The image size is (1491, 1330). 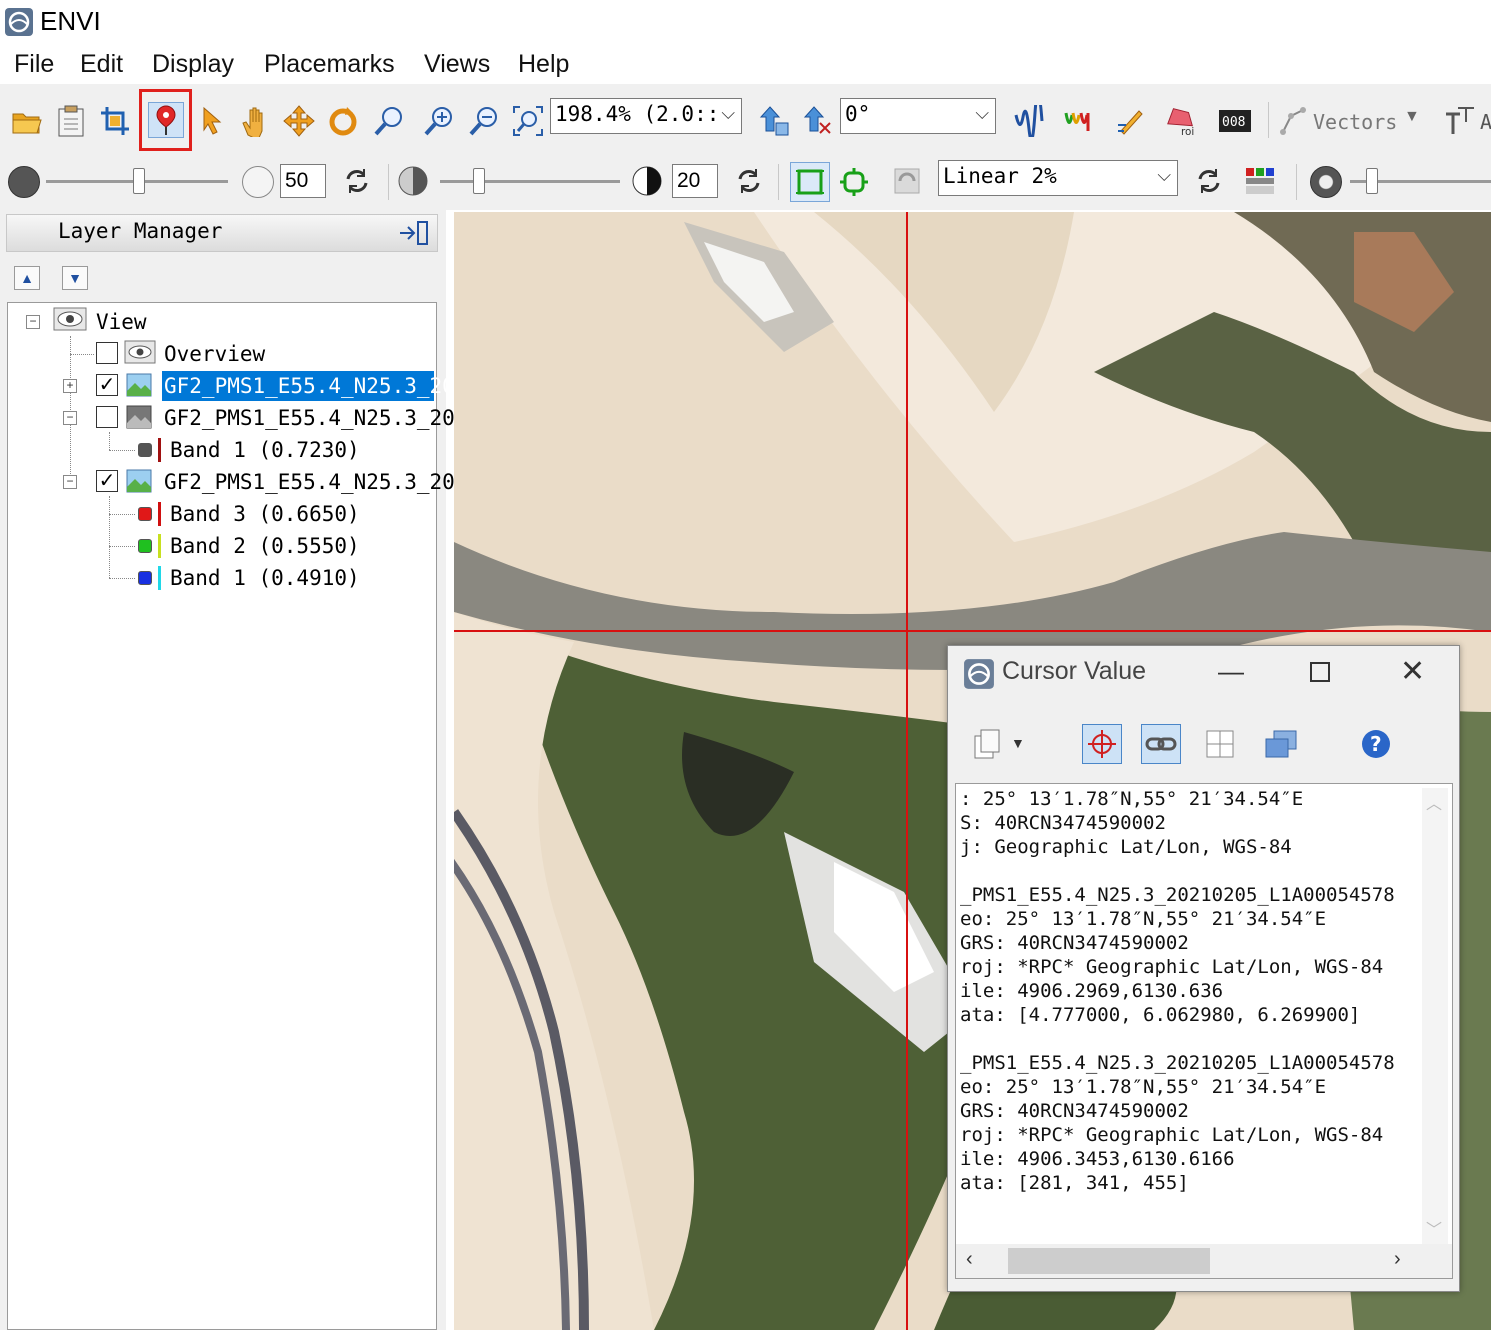 I want to click on placemark-pin-icon, so click(x=166, y=120).